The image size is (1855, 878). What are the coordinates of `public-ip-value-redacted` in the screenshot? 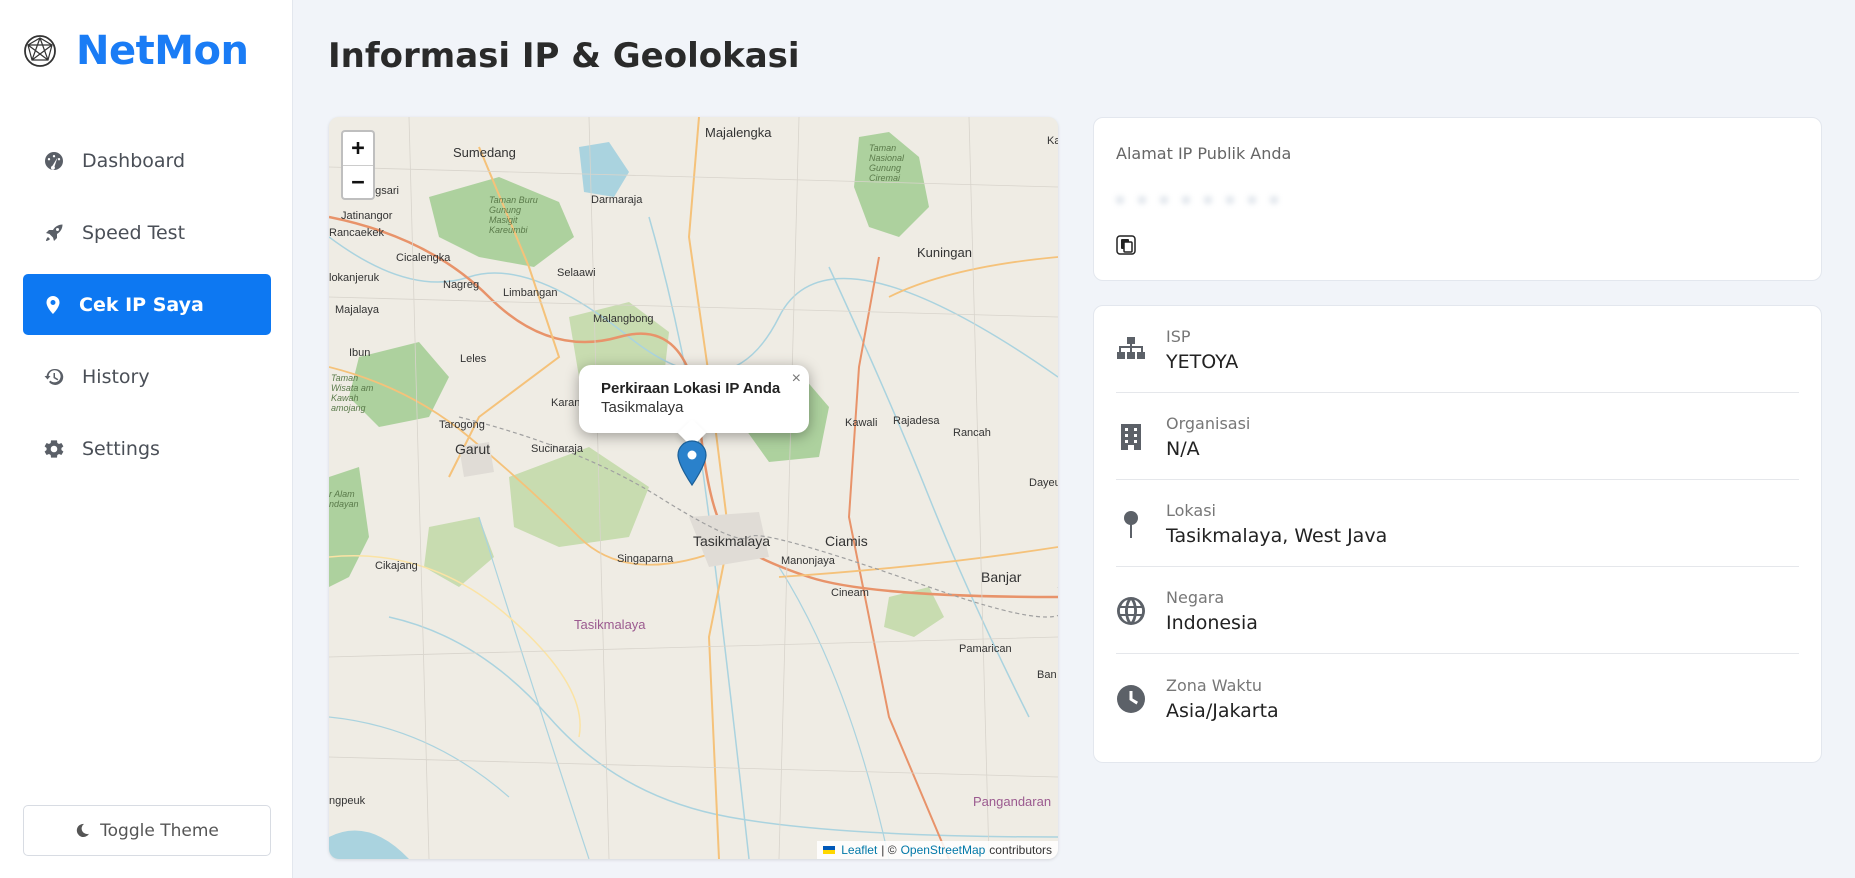 It's located at (1266, 200).